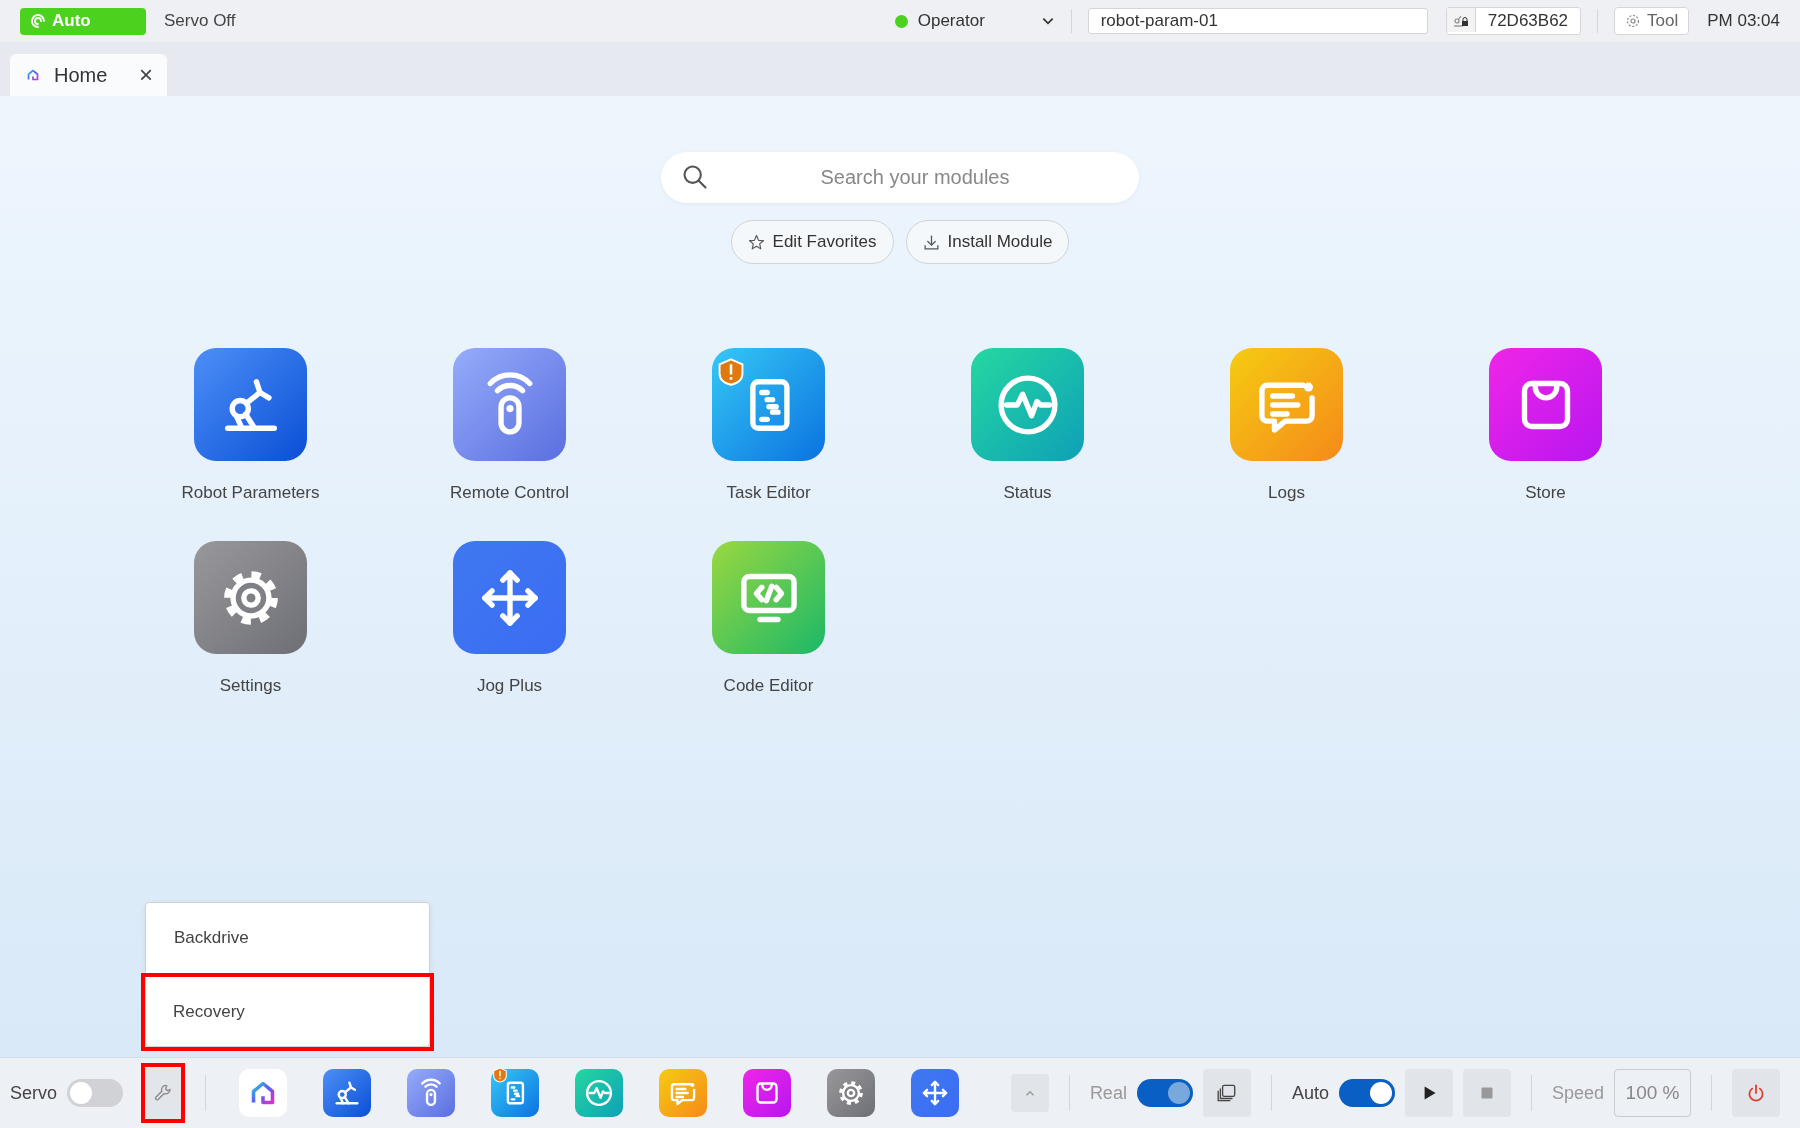 The height and width of the screenshot is (1128, 1800). I want to click on auto-label: Auto, so click(1310, 1093).